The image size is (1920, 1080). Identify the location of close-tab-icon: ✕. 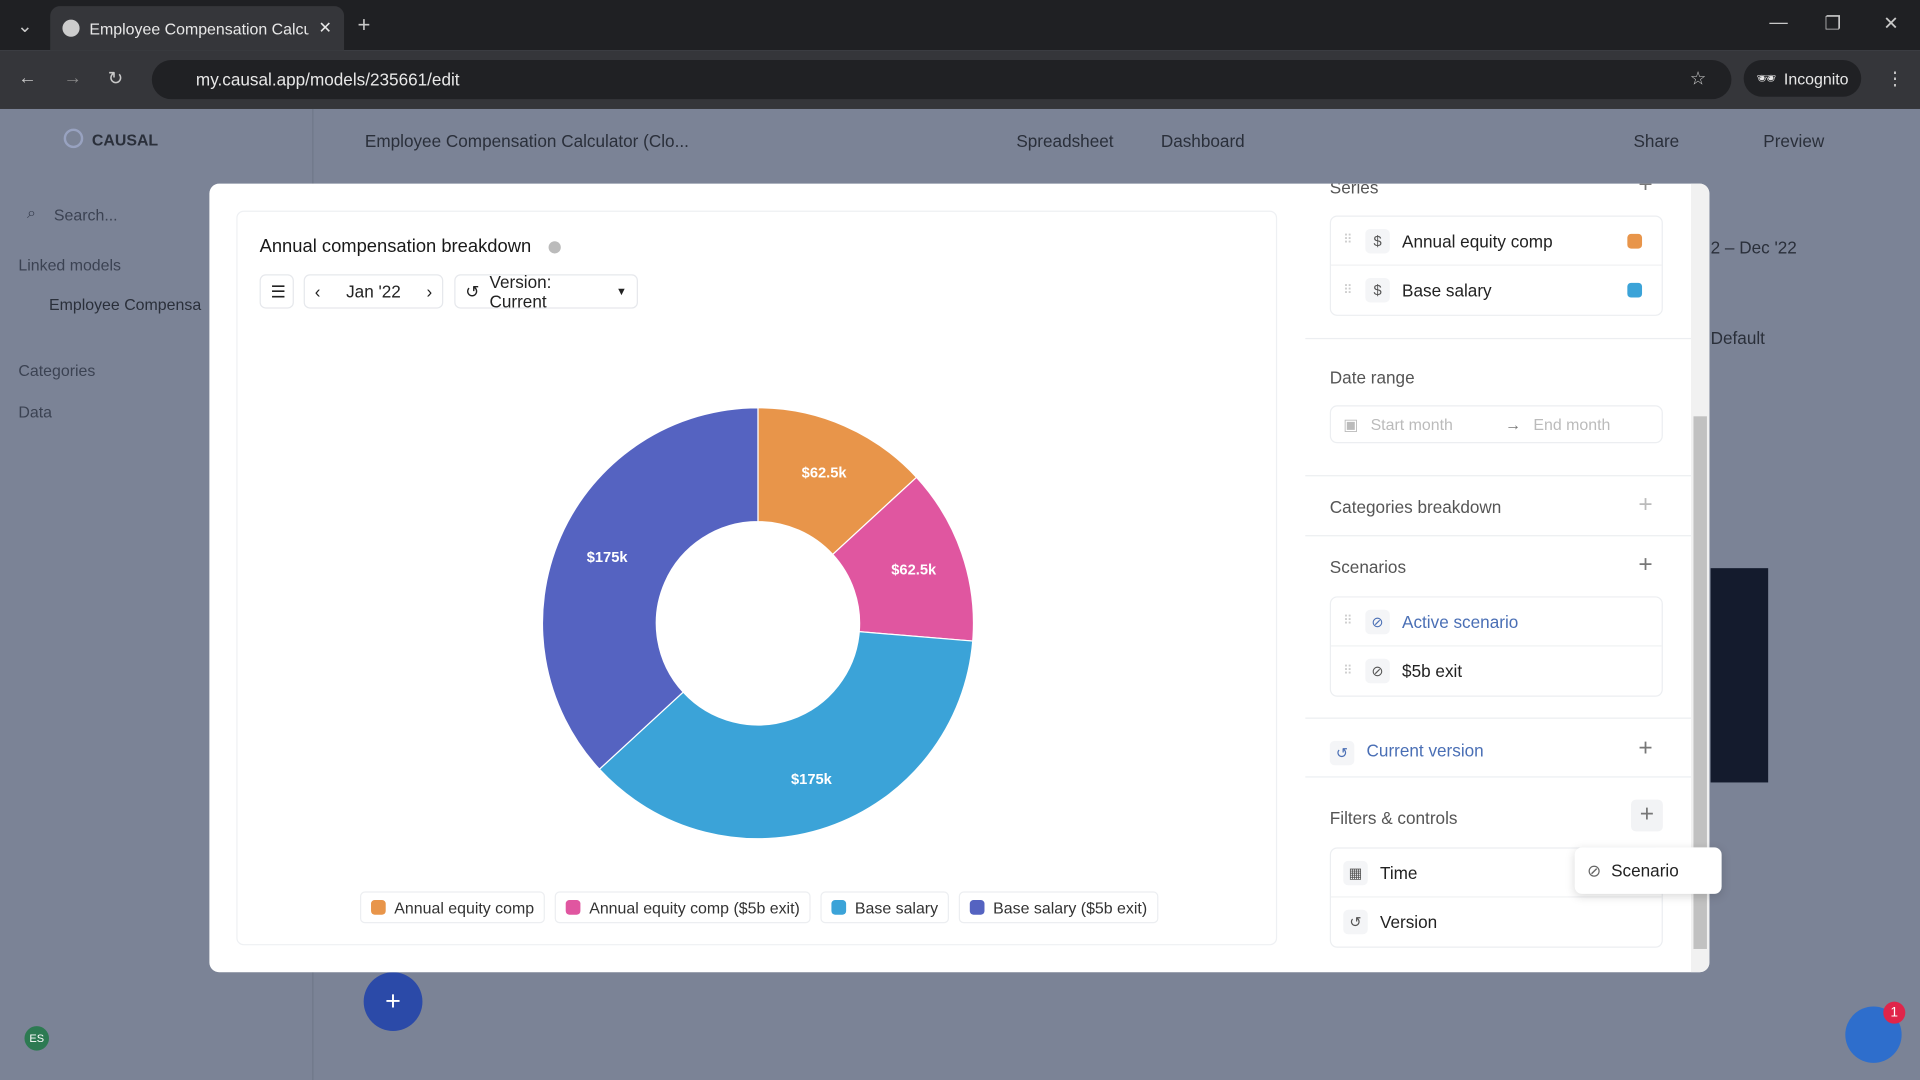
(324, 28).